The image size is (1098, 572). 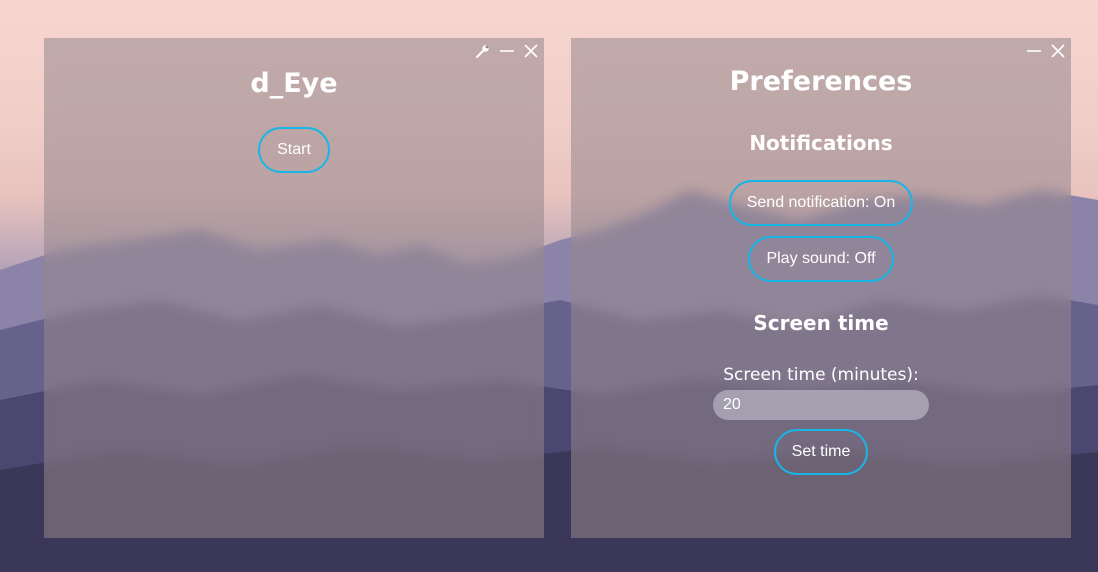 What do you see at coordinates (483, 51) in the screenshot?
I see `wrench-icon` at bounding box center [483, 51].